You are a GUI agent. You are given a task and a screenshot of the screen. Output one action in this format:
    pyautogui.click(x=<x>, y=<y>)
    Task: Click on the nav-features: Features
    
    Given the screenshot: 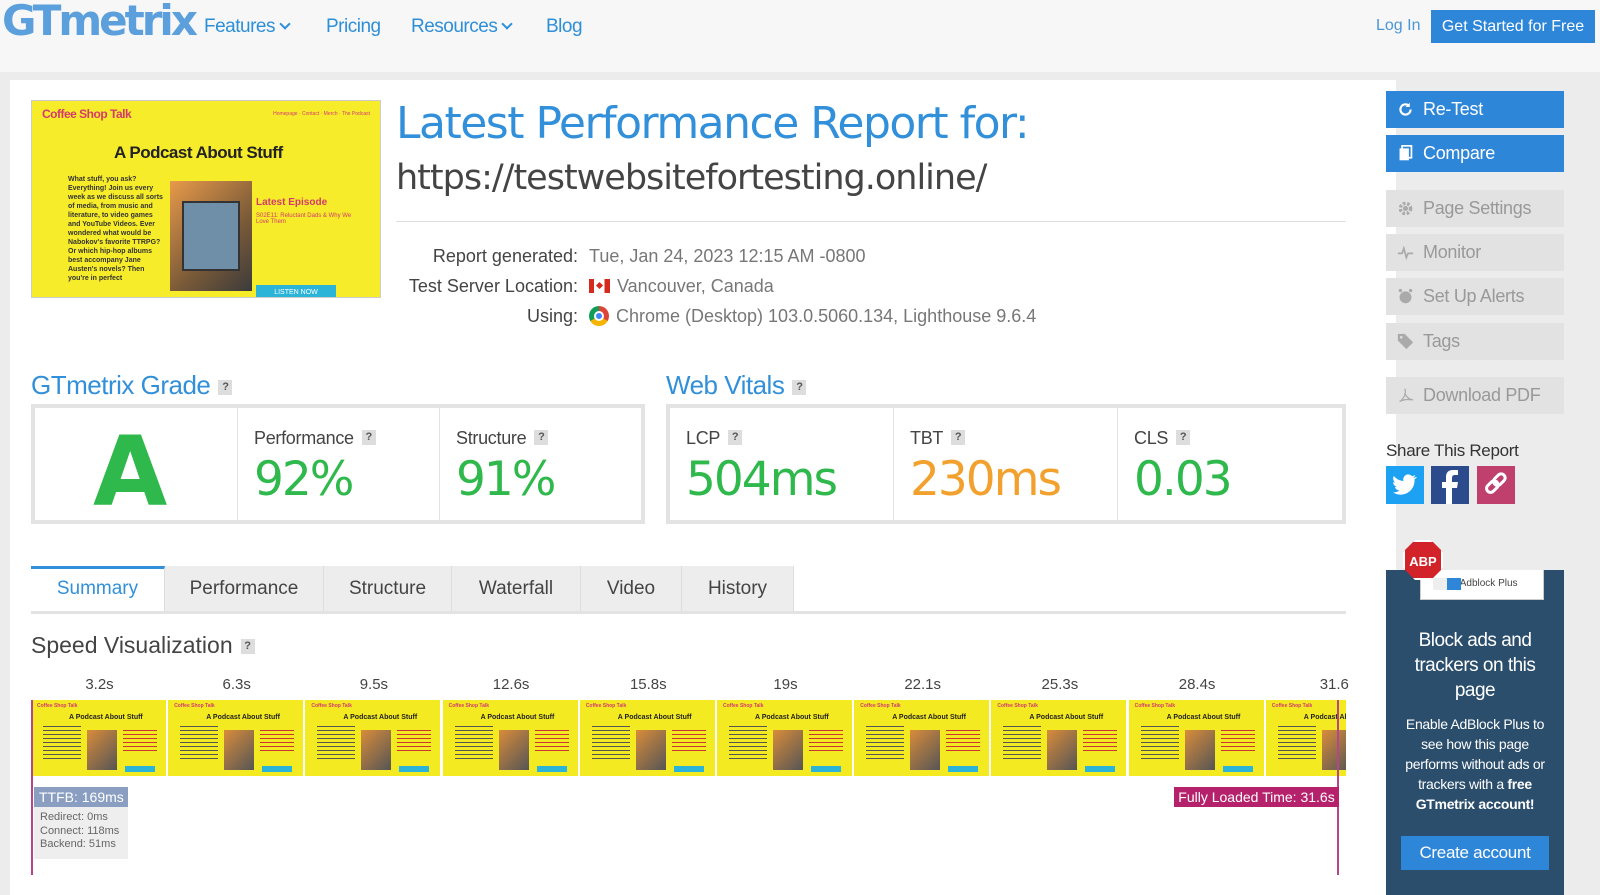 What is the action you would take?
    pyautogui.click(x=247, y=27)
    